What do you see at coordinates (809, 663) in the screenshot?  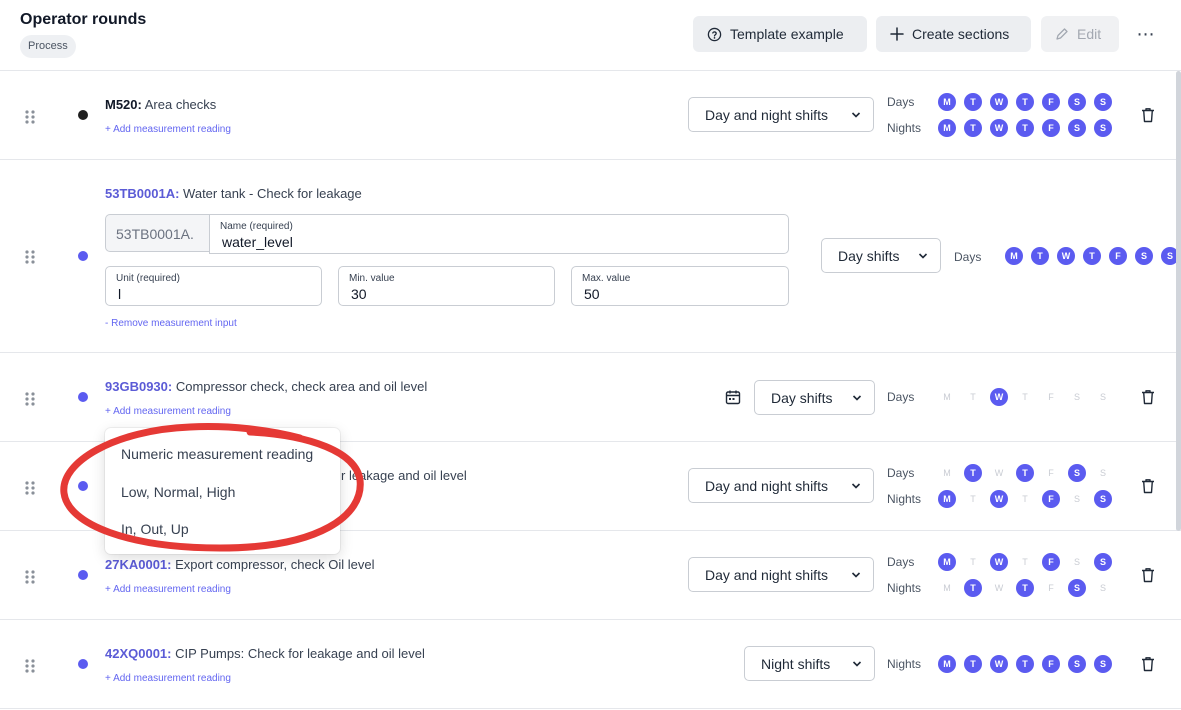 I see `shift-select: Night shifts` at bounding box center [809, 663].